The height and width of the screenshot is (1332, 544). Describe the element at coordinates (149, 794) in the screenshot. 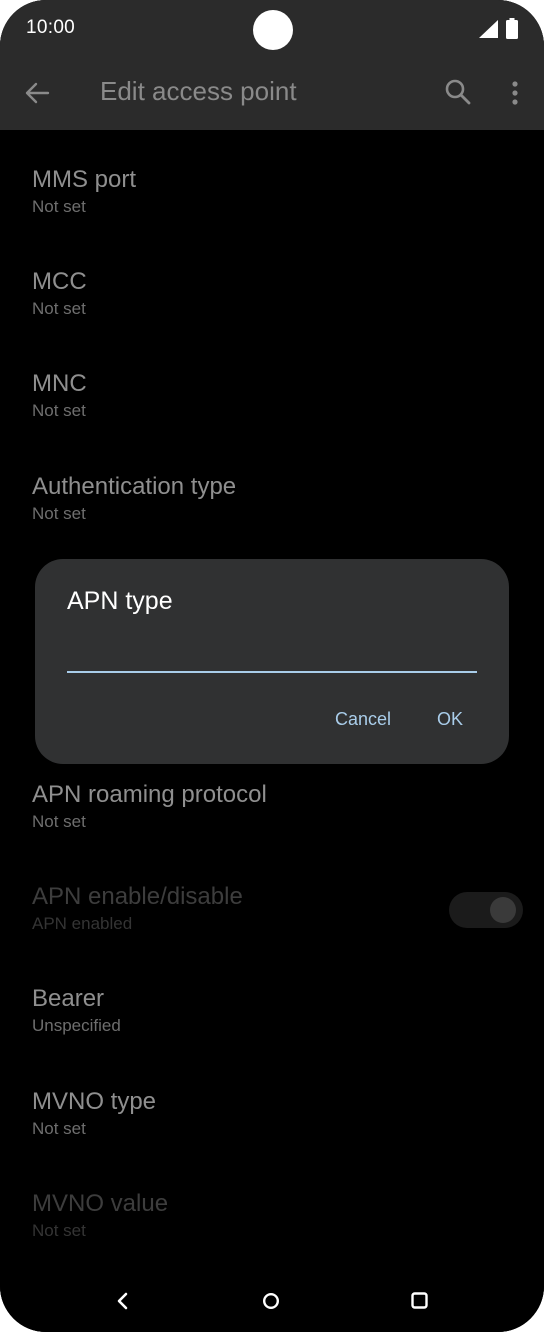

I see `pref-title: APN roaming protocol` at that location.